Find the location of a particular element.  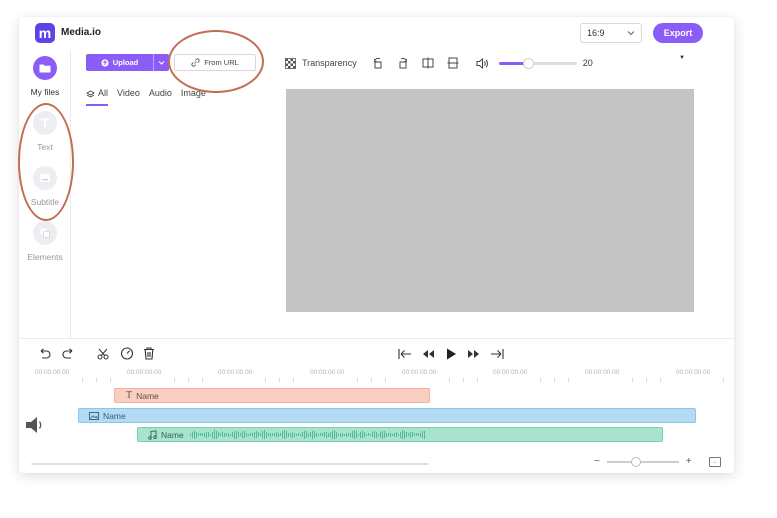

skip-to-end-icon is located at coordinates (497, 356).